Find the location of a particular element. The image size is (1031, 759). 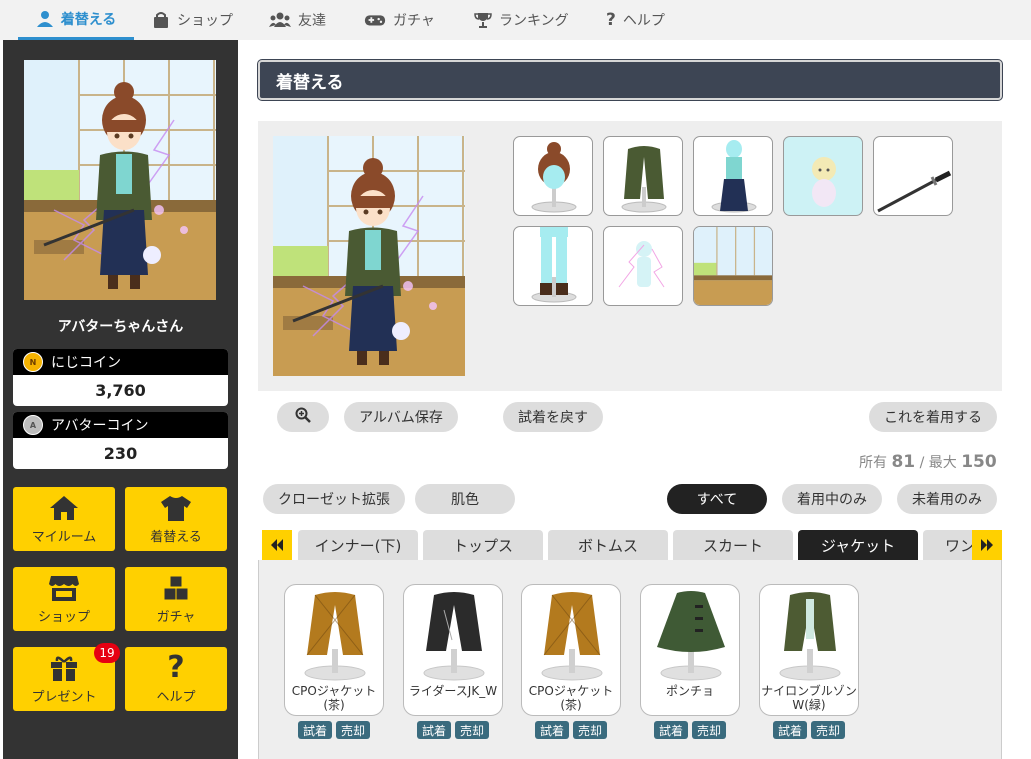

zoom-button is located at coordinates (303, 417).